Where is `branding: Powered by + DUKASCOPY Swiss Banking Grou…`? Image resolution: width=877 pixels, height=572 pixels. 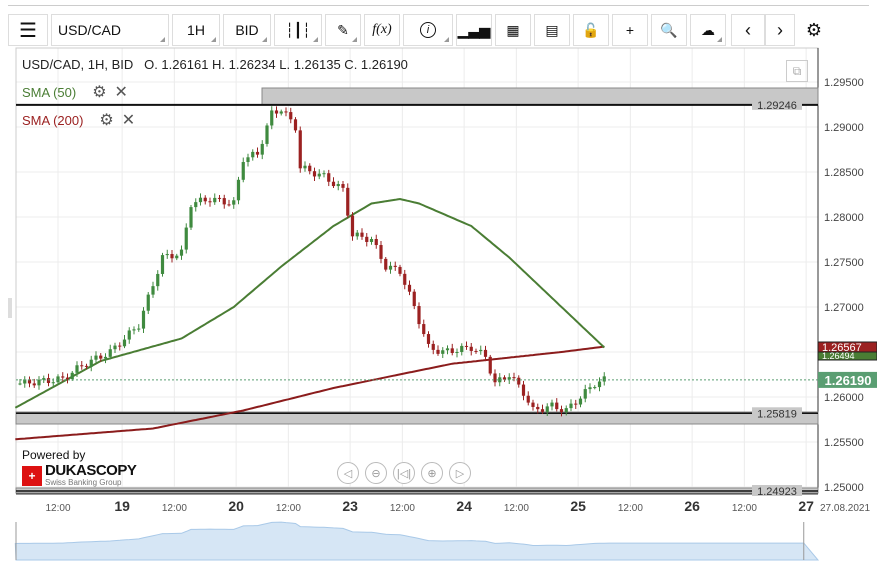 branding: Powered by + DUKASCOPY Swiss Banking Grou… is located at coordinates (79, 467).